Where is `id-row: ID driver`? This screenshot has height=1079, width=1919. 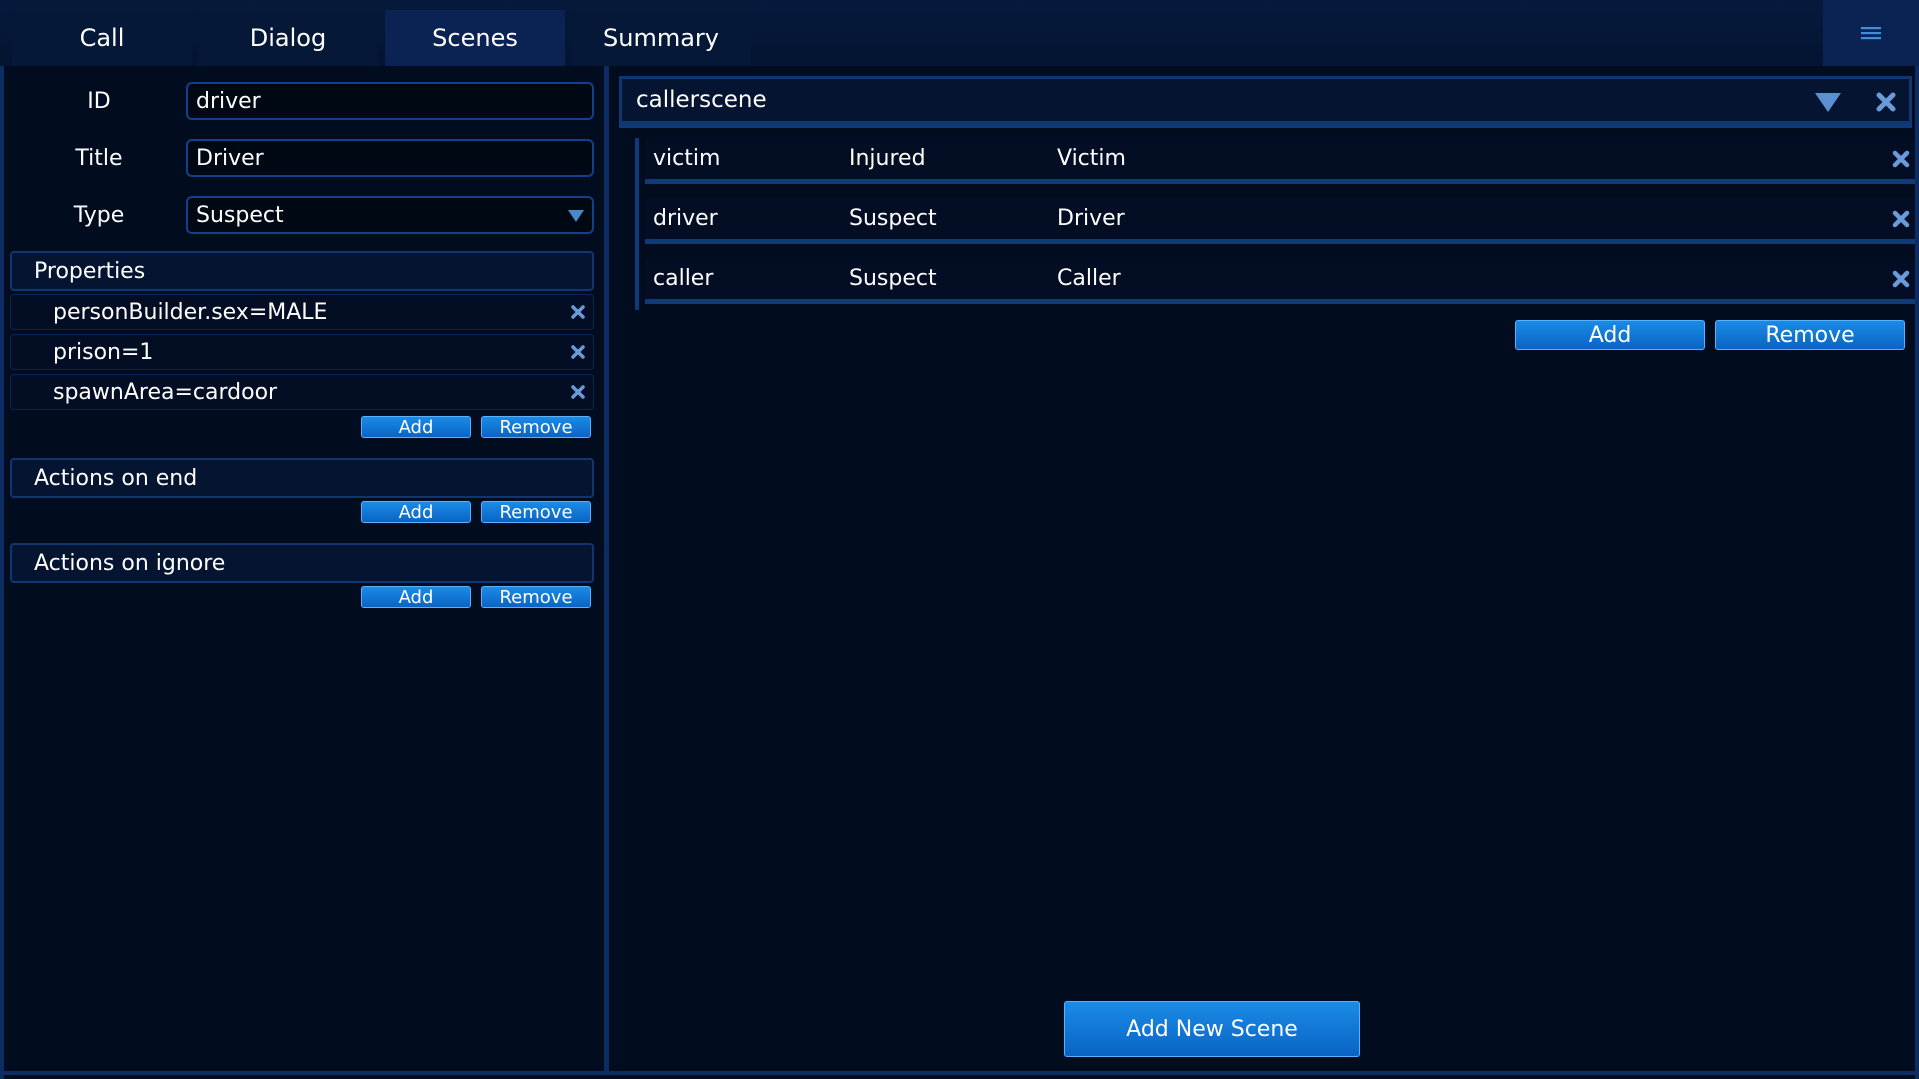 id-row: ID driver is located at coordinates (304, 101).